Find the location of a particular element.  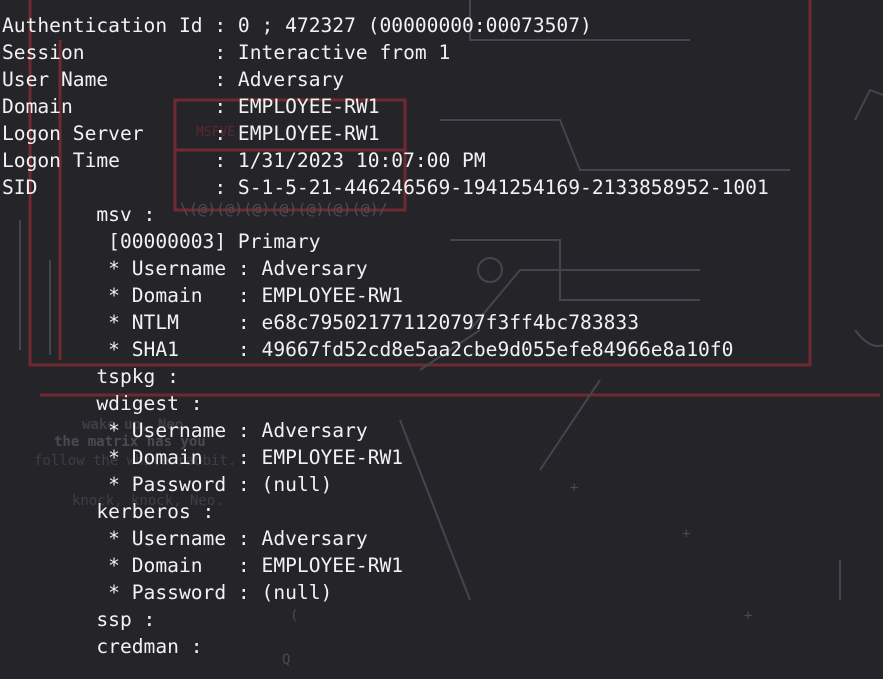

domain-line: Domain : EMPLOYEE-RW1 is located at coordinates (191, 106).